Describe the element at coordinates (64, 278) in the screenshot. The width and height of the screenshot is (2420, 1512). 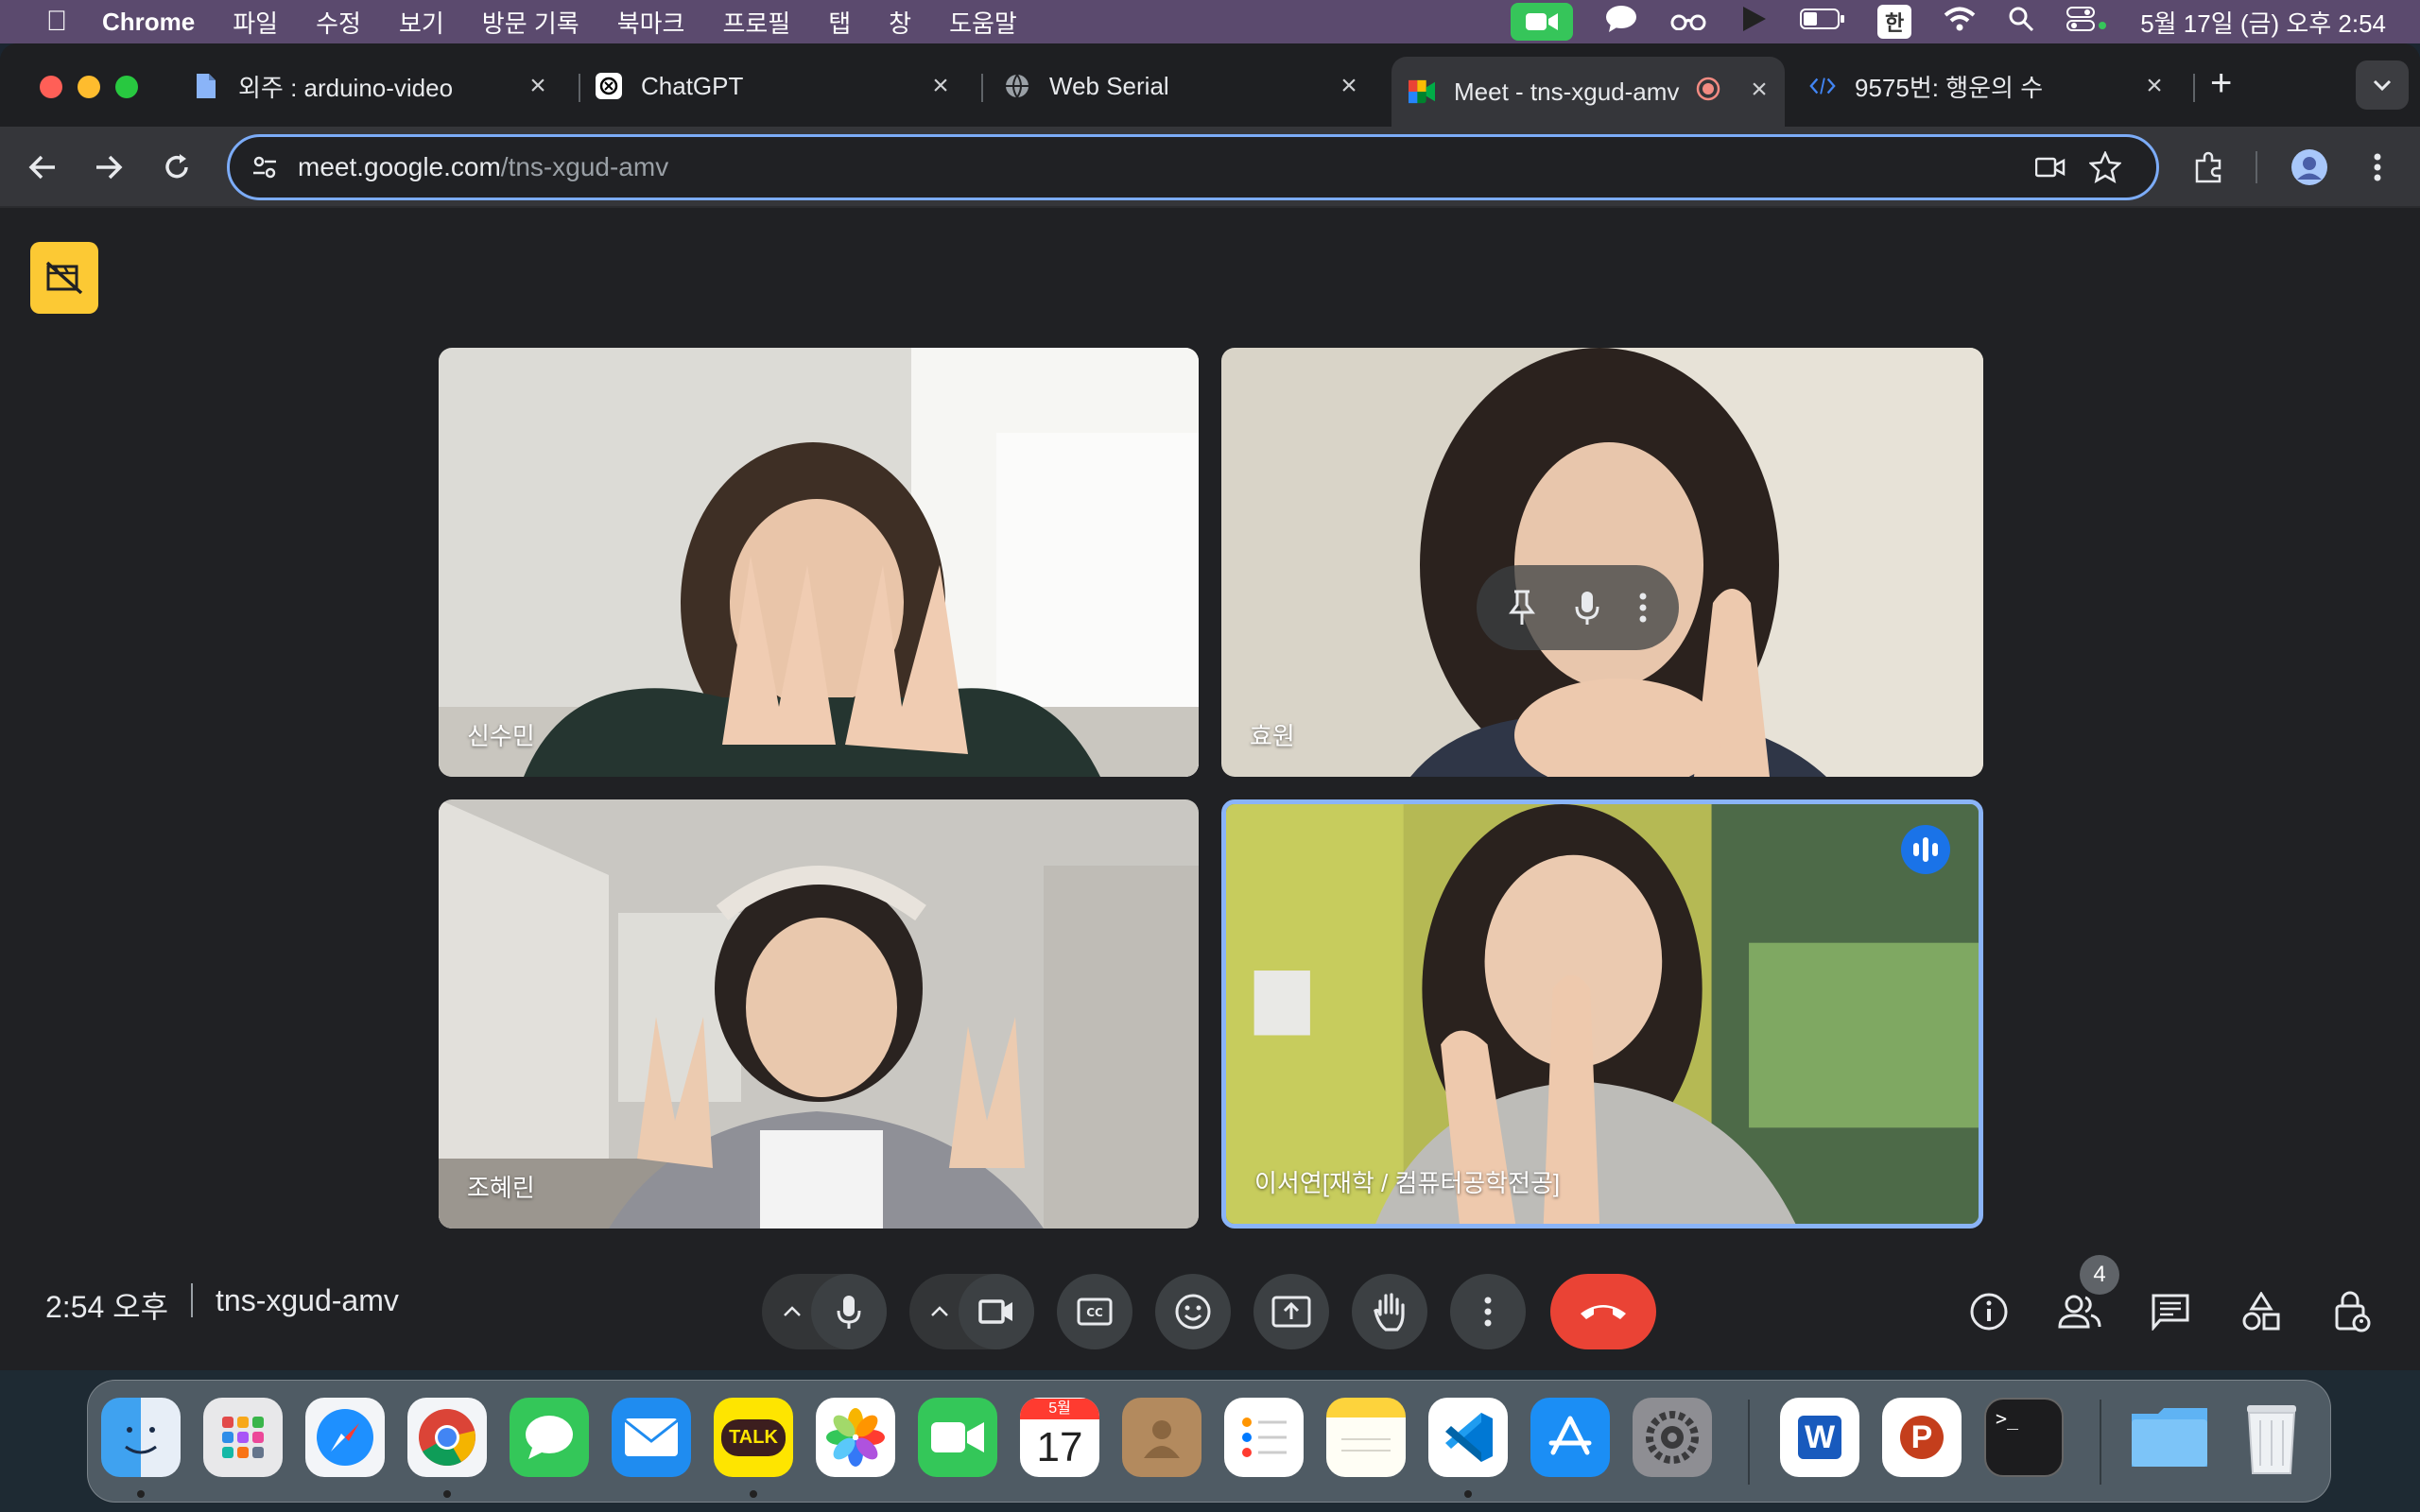
I see `host-controls-badge` at that location.